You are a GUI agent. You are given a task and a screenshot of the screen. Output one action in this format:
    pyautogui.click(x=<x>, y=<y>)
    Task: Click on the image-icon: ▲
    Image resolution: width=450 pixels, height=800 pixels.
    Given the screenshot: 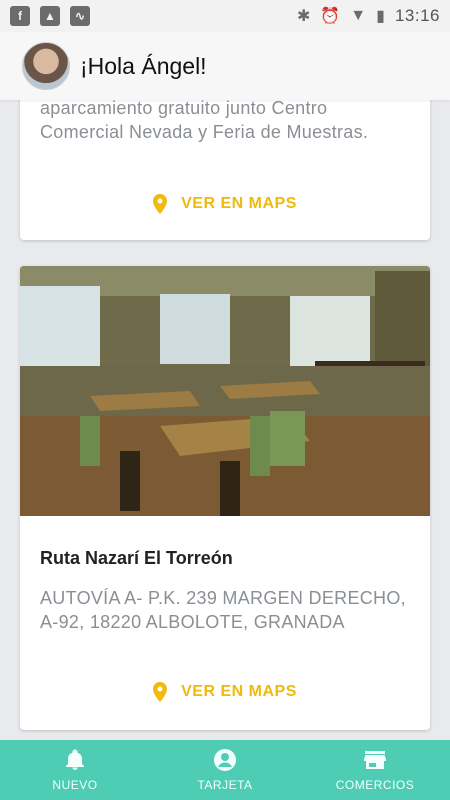 What is the action you would take?
    pyautogui.click(x=50, y=16)
    